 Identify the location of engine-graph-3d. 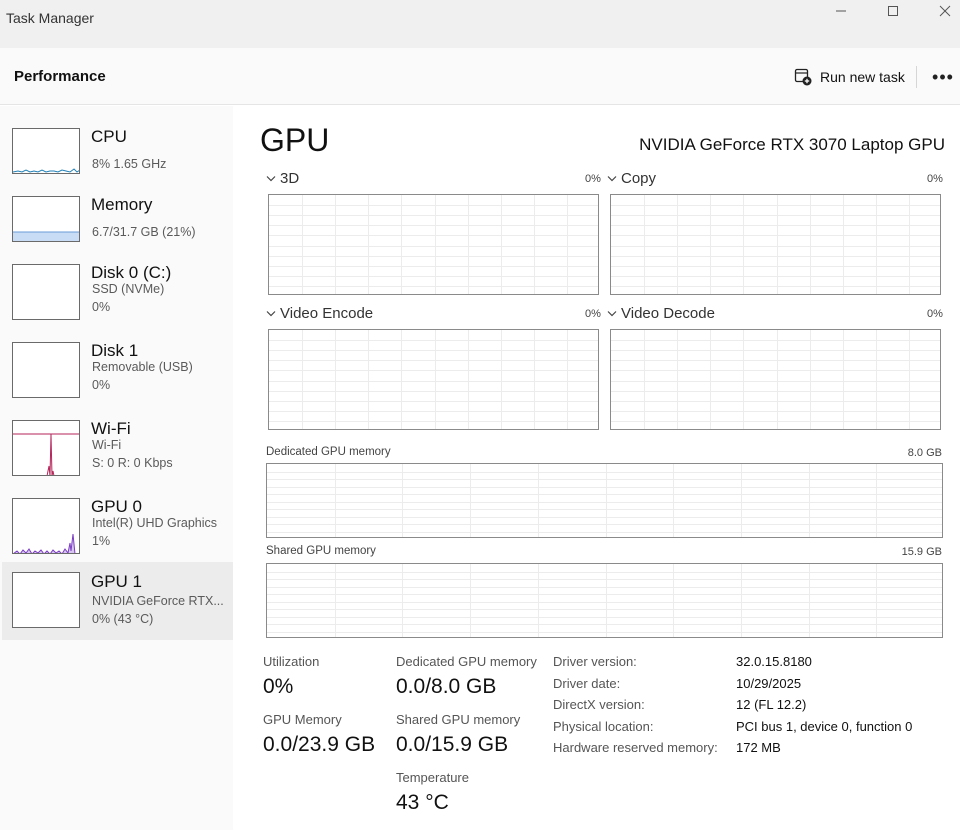
(433, 244).